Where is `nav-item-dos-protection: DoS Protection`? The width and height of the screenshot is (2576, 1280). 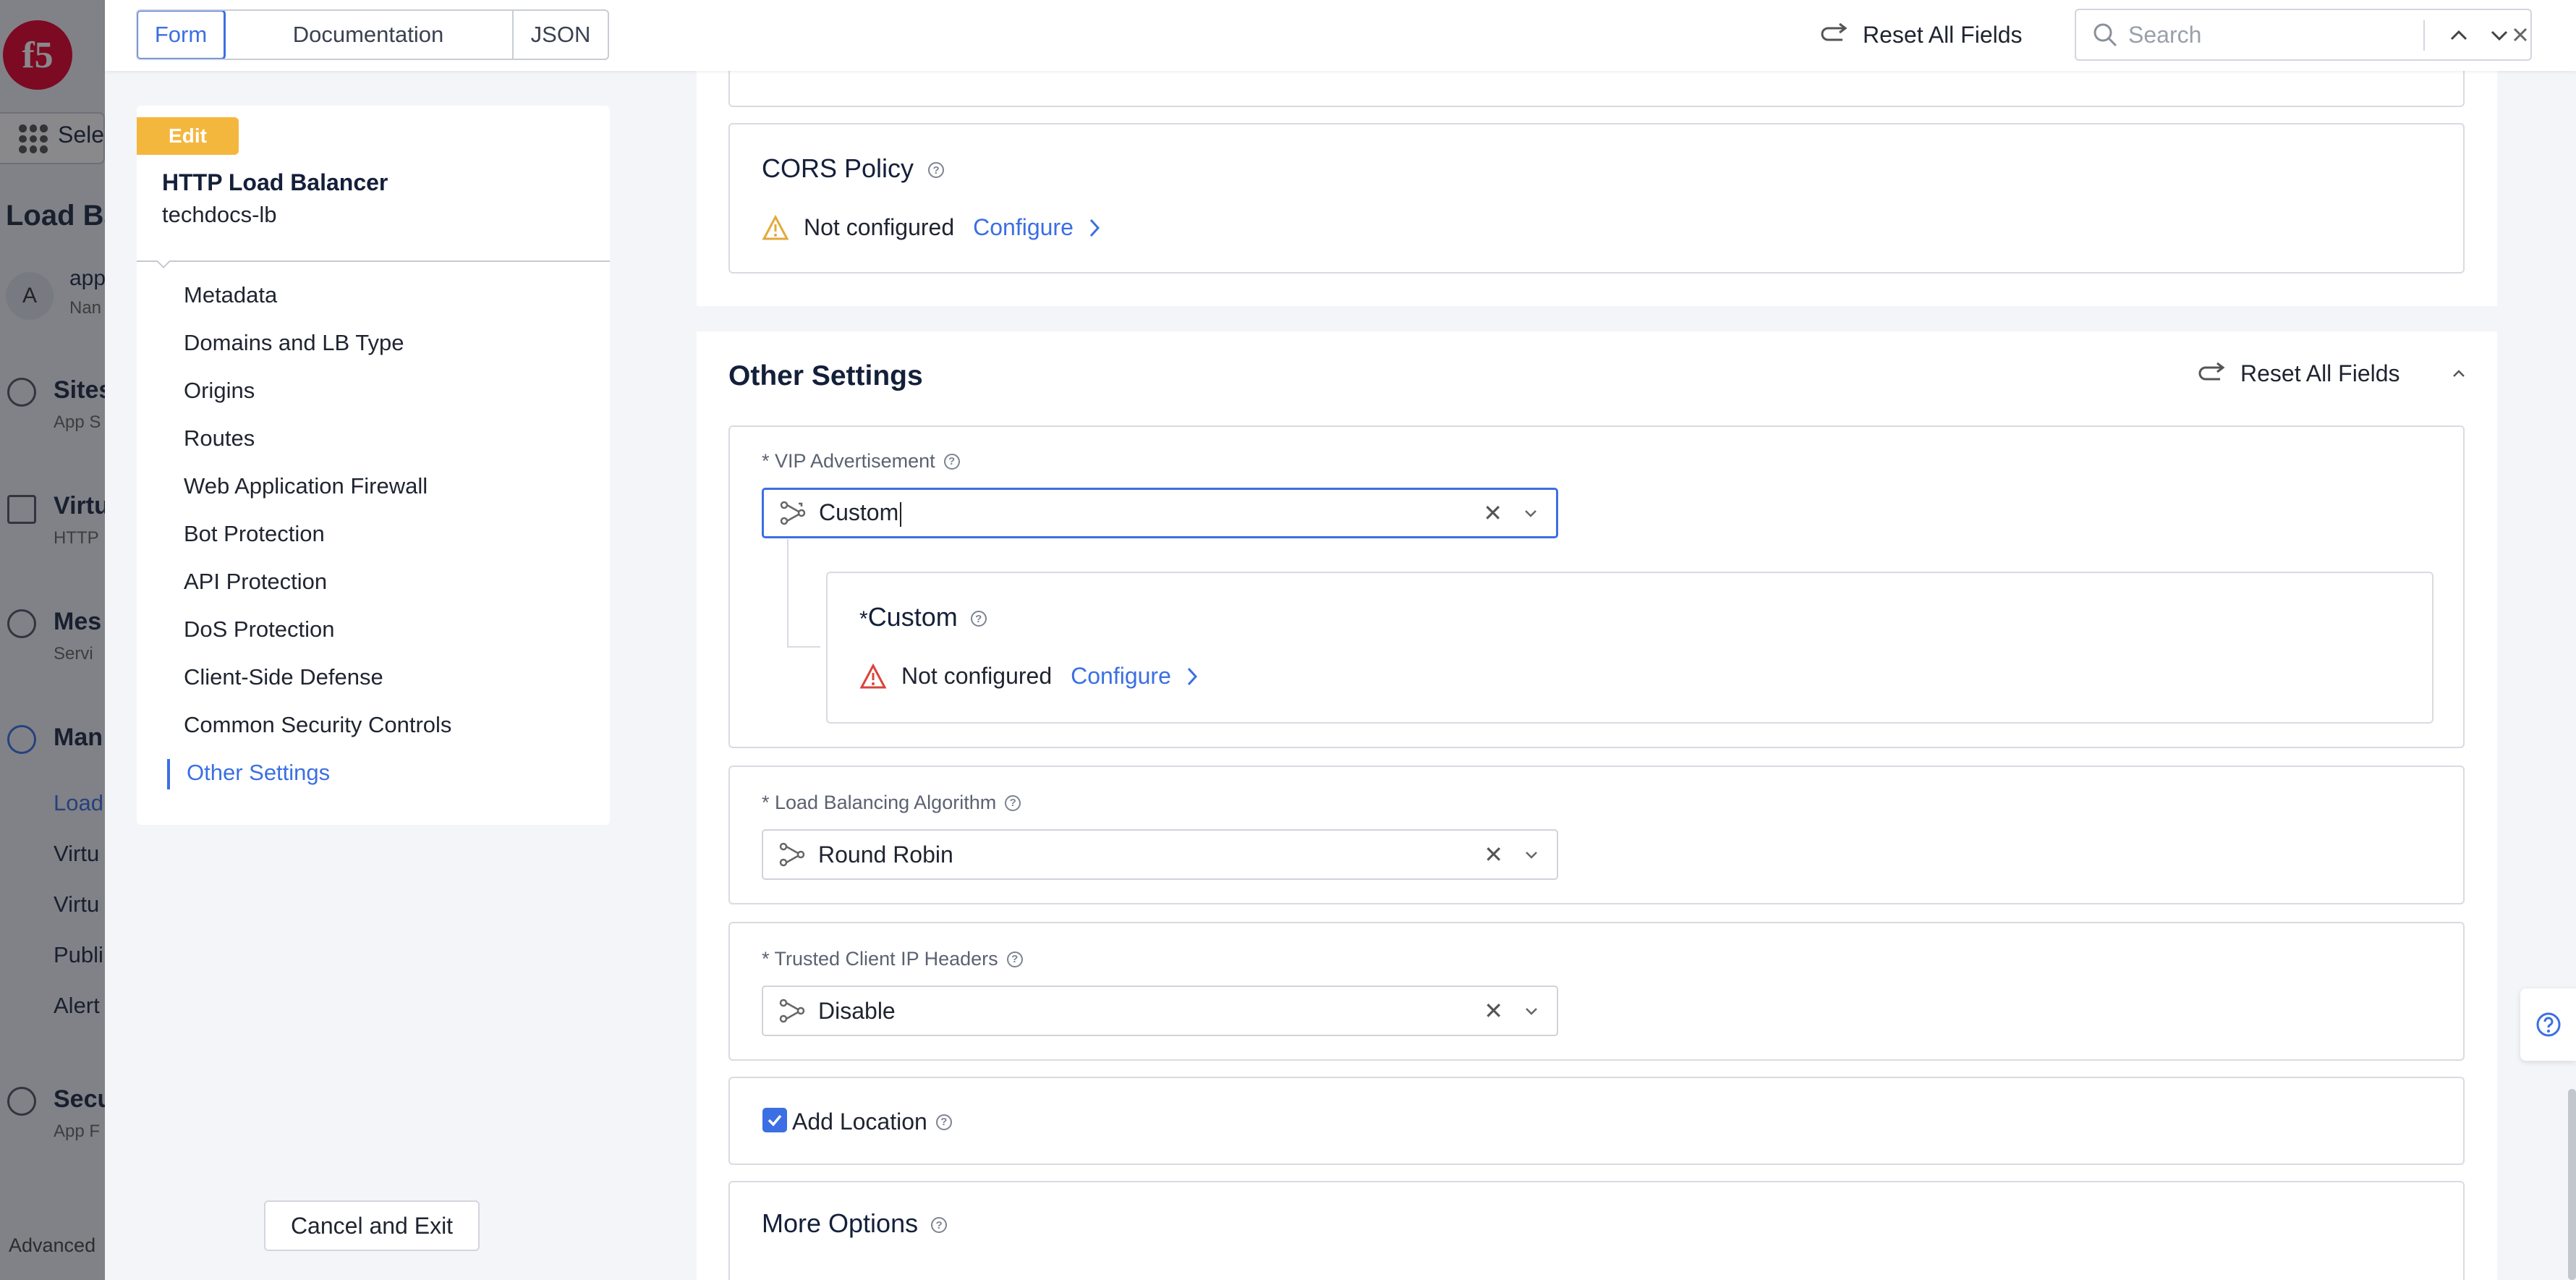 nav-item-dos-protection: DoS Protection is located at coordinates (259, 629).